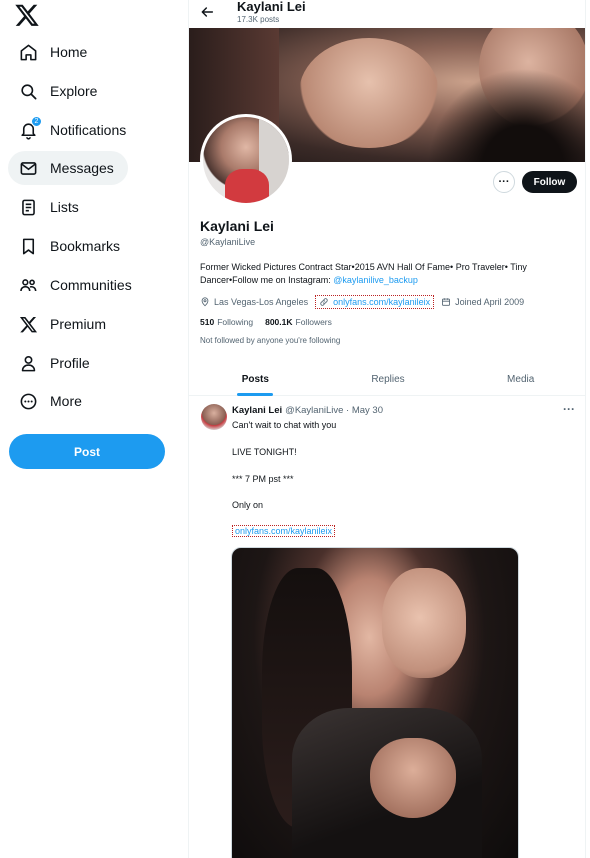 The height and width of the screenshot is (858, 590). Describe the element at coordinates (70, 363) in the screenshot. I see `nav-profile-label: Profile` at that location.